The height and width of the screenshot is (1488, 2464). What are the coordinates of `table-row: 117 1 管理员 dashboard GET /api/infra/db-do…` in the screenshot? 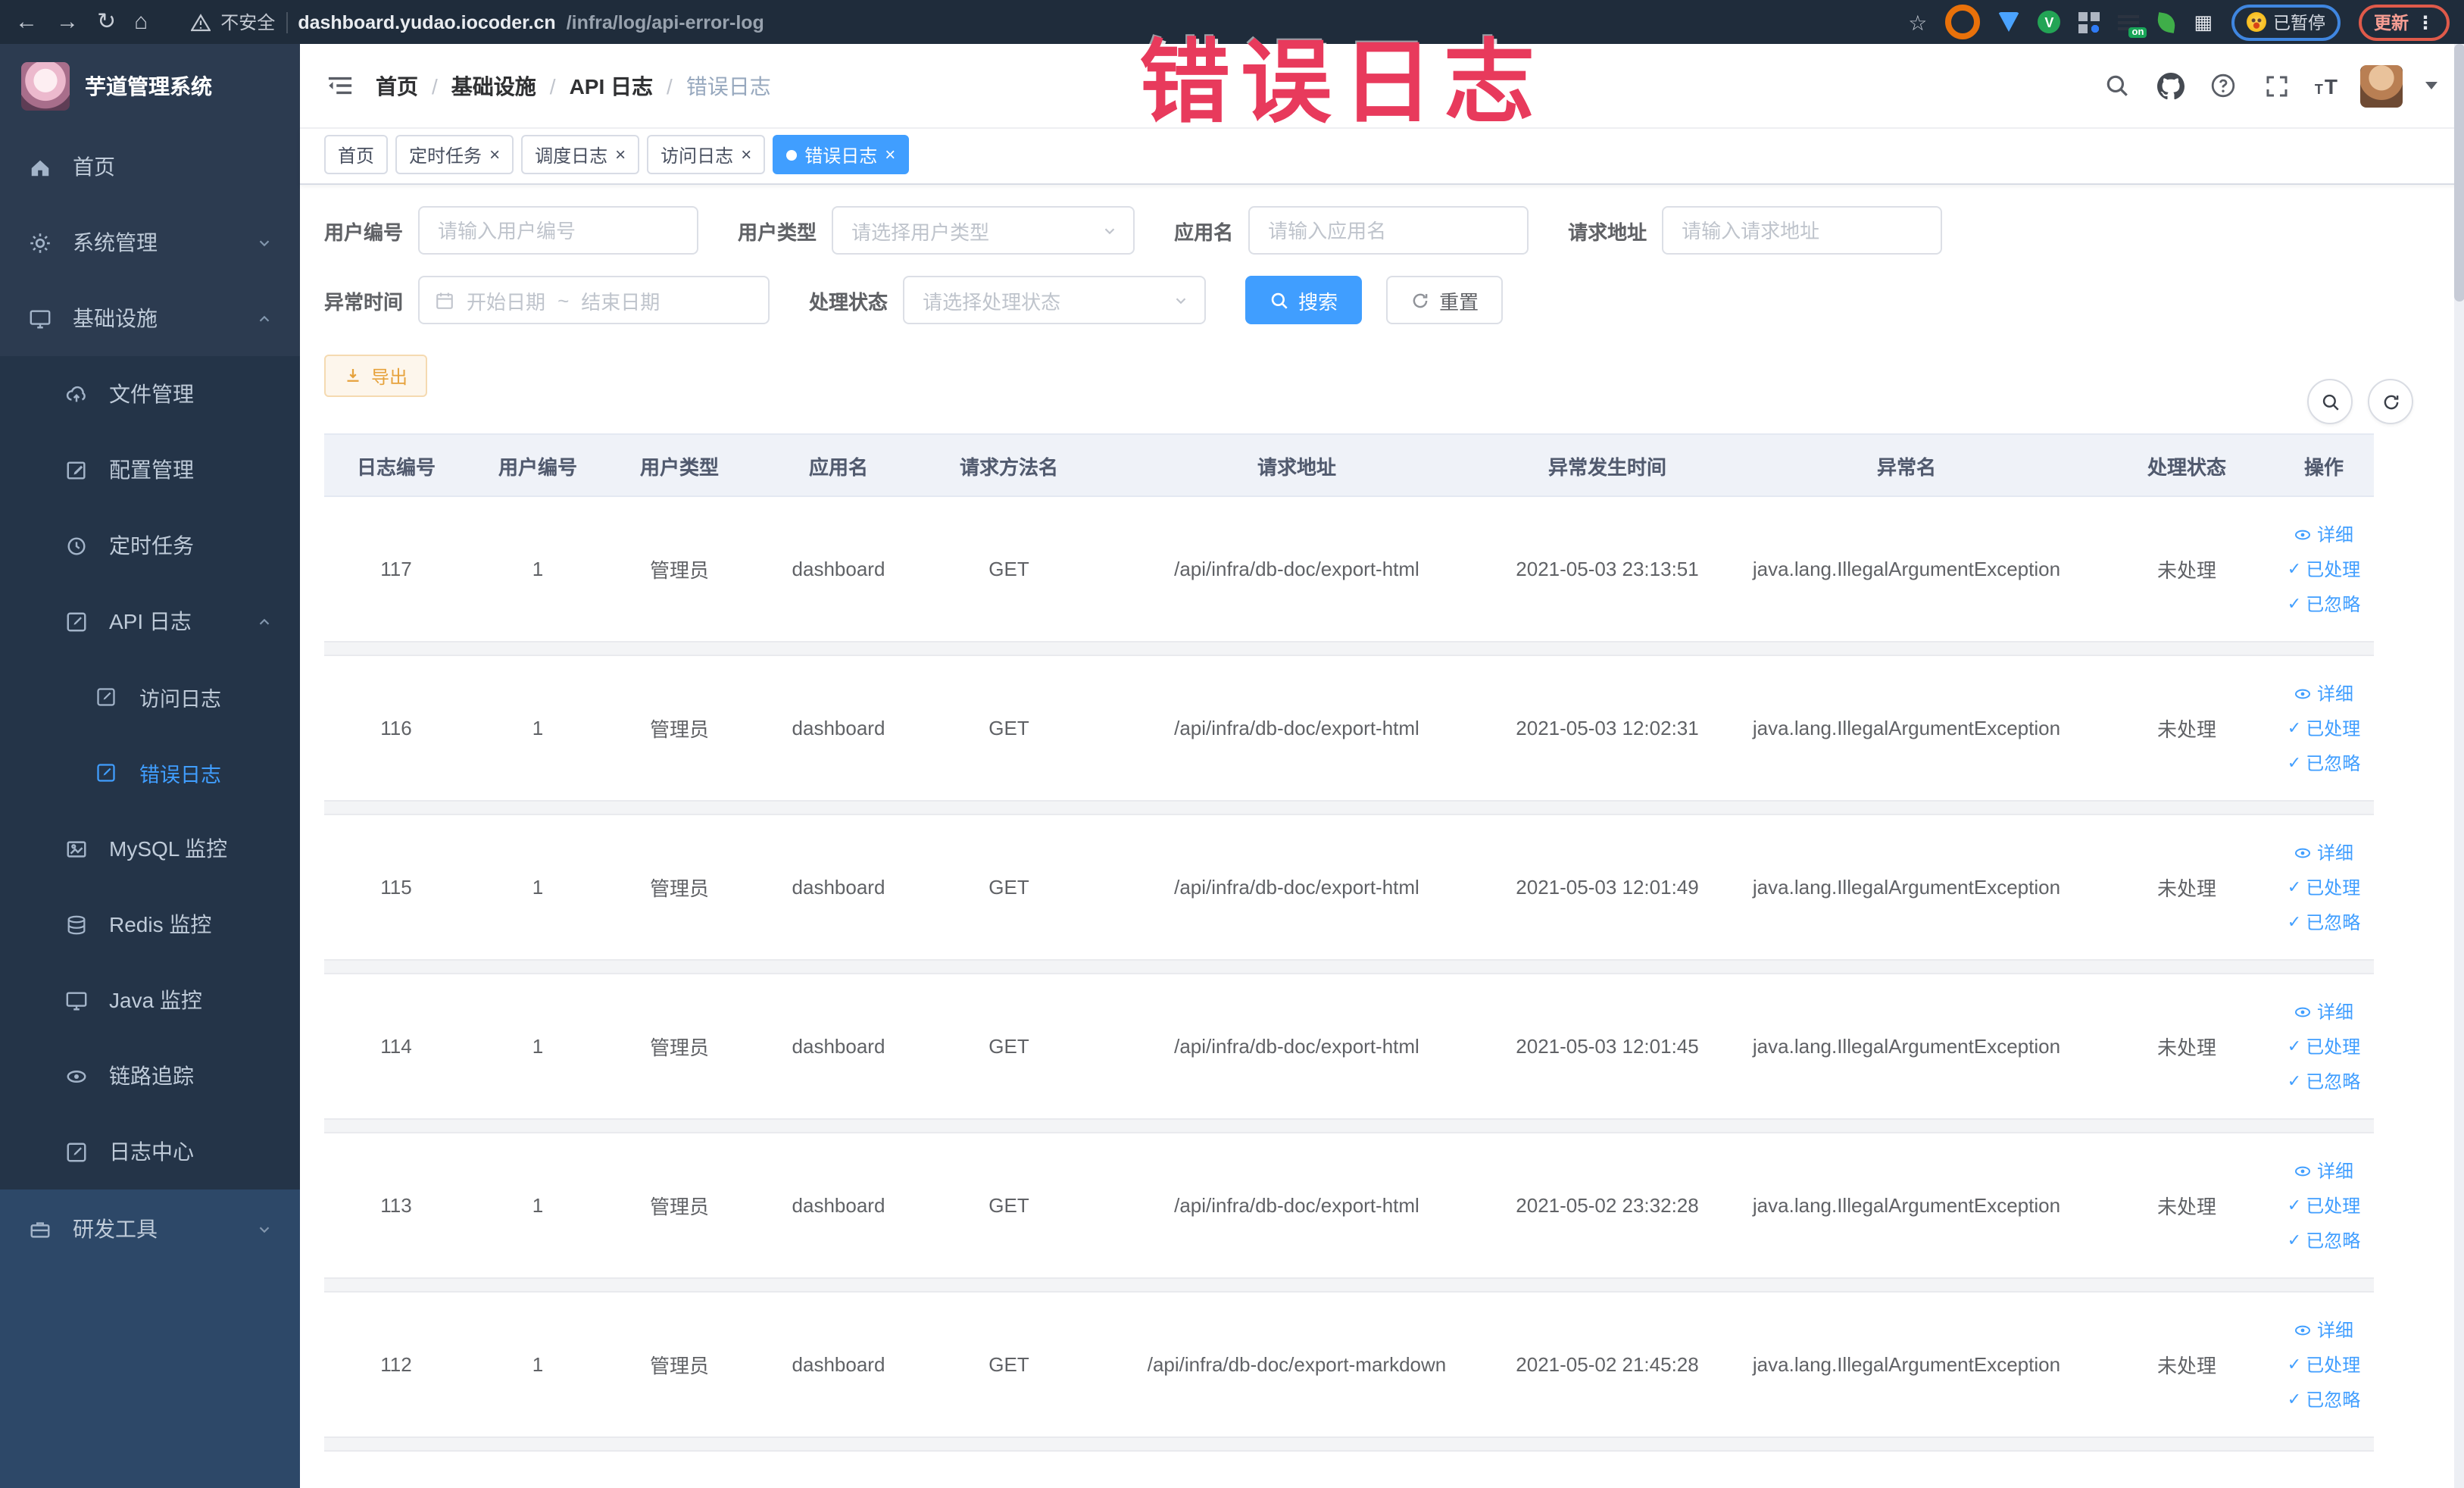 It's located at (1349, 569).